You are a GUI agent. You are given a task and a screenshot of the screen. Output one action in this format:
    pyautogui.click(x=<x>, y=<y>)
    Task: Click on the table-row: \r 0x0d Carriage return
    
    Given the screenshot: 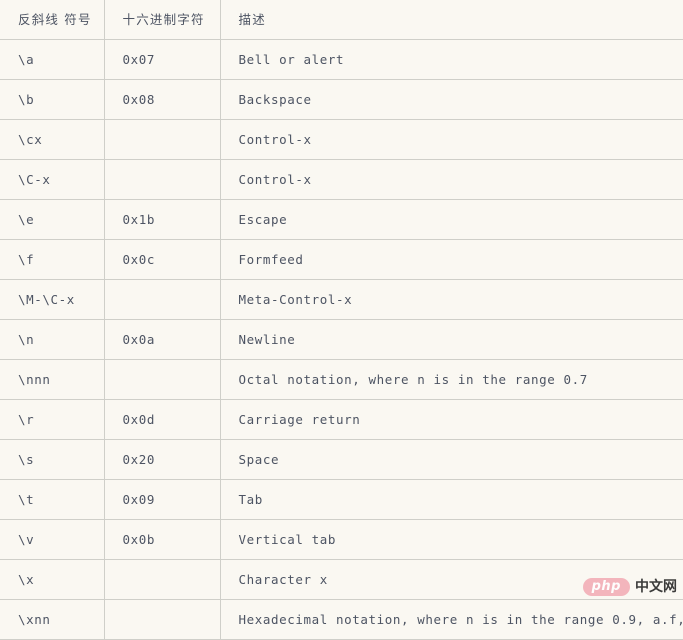 What is the action you would take?
    pyautogui.click(x=341, y=419)
    